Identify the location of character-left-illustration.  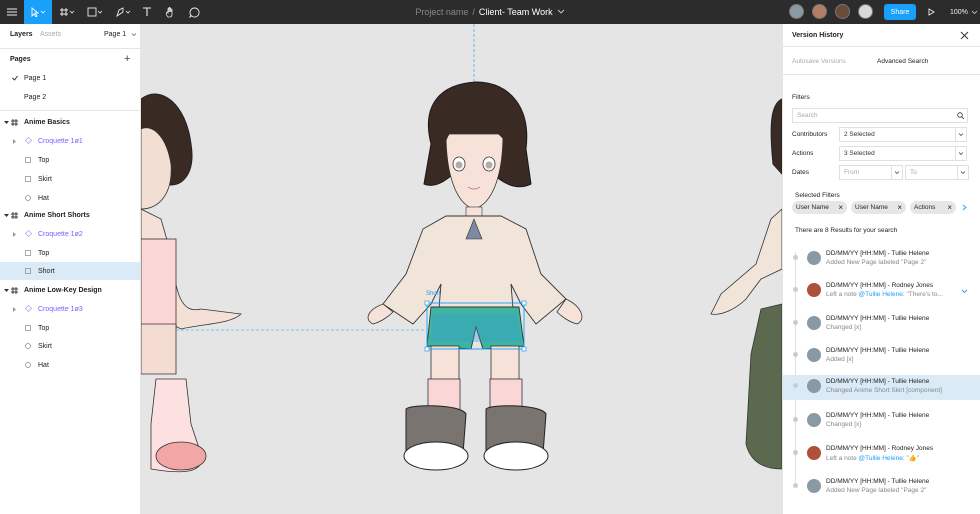
(191, 283).